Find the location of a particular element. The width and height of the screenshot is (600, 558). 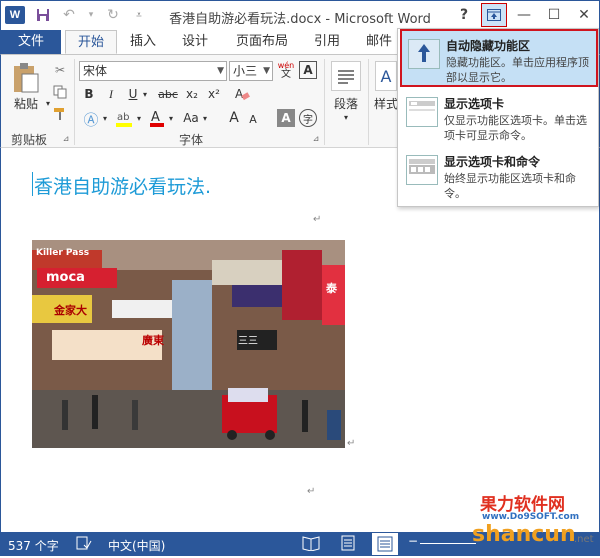

shrink-font-button: A is located at coordinates (253, 119).